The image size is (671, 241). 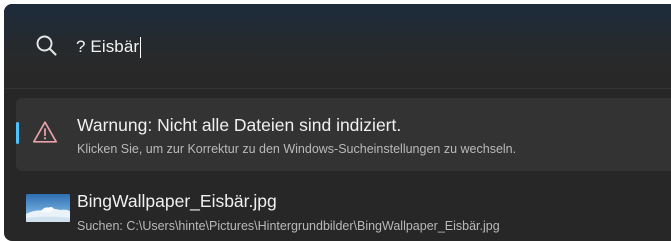 I want to click on search-input: ? Eisbär, so click(x=109, y=47).